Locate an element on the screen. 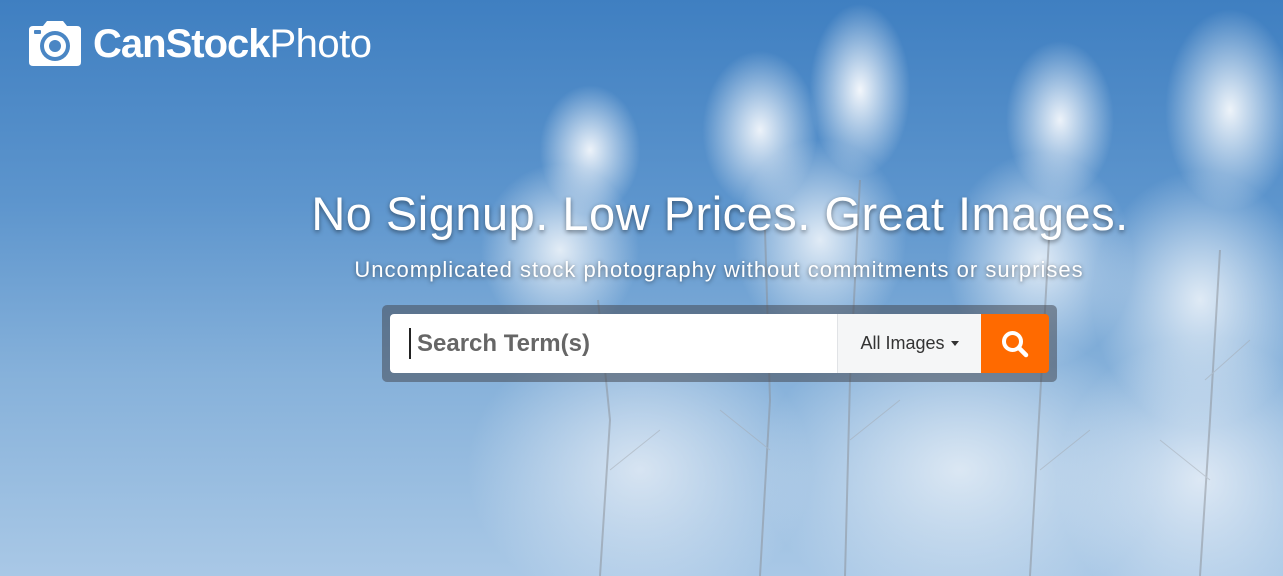 Image resolution: width=1283 pixels, height=576 pixels. search-button is located at coordinates (1015, 343).